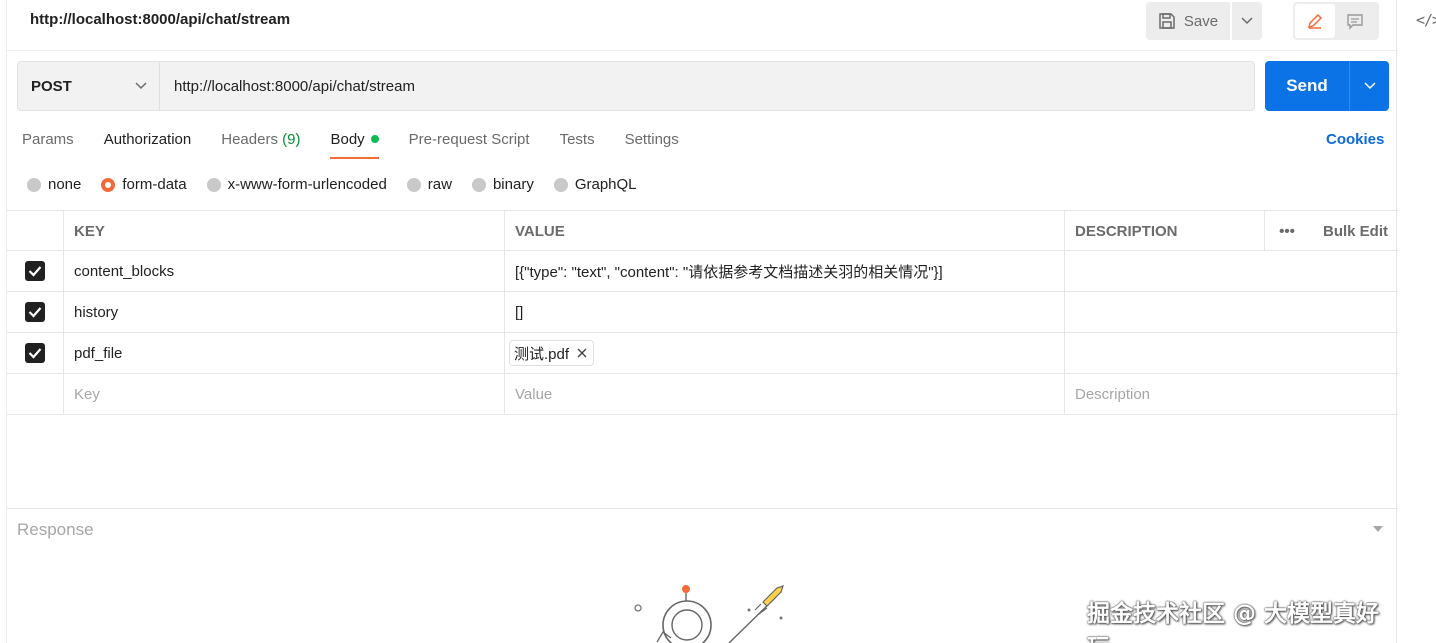 Image resolution: width=1436 pixels, height=643 pixels. I want to click on comment-icon, so click(1355, 22).